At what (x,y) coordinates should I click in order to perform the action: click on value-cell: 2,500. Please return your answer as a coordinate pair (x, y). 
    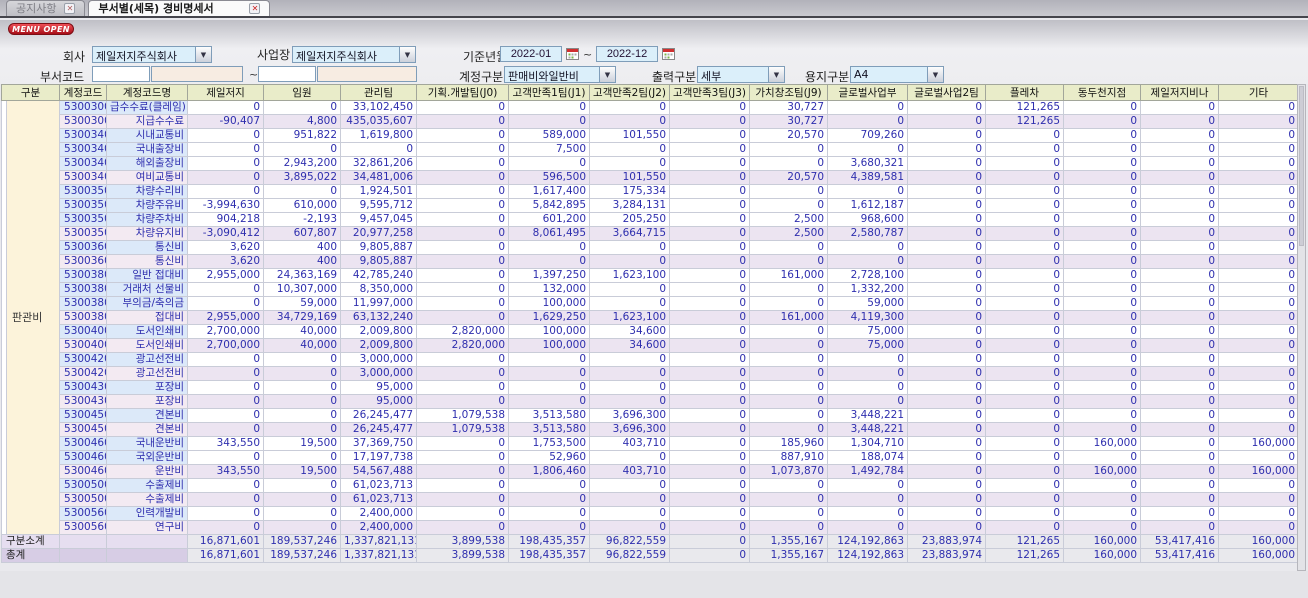
    Looking at the image, I should click on (789, 233).